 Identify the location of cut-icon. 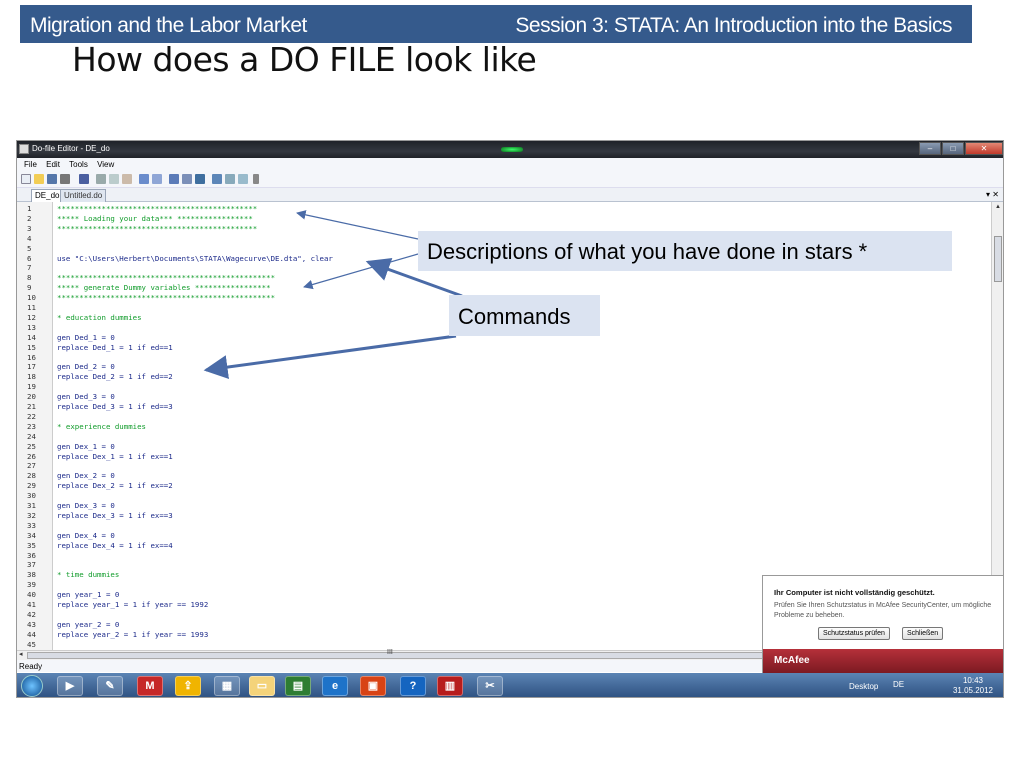
(101, 179).